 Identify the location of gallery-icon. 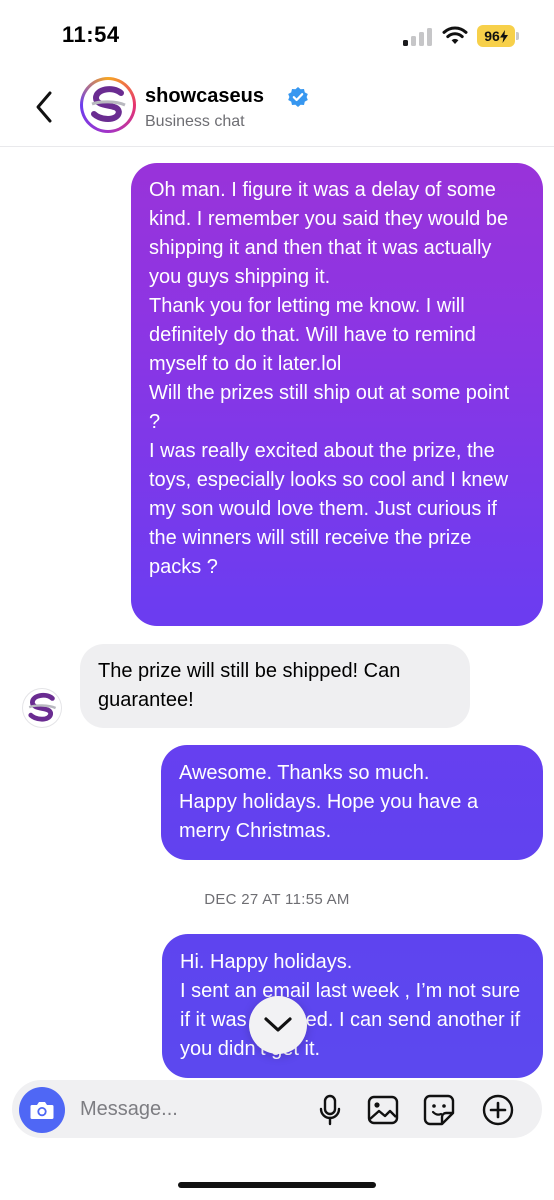
(383, 1110).